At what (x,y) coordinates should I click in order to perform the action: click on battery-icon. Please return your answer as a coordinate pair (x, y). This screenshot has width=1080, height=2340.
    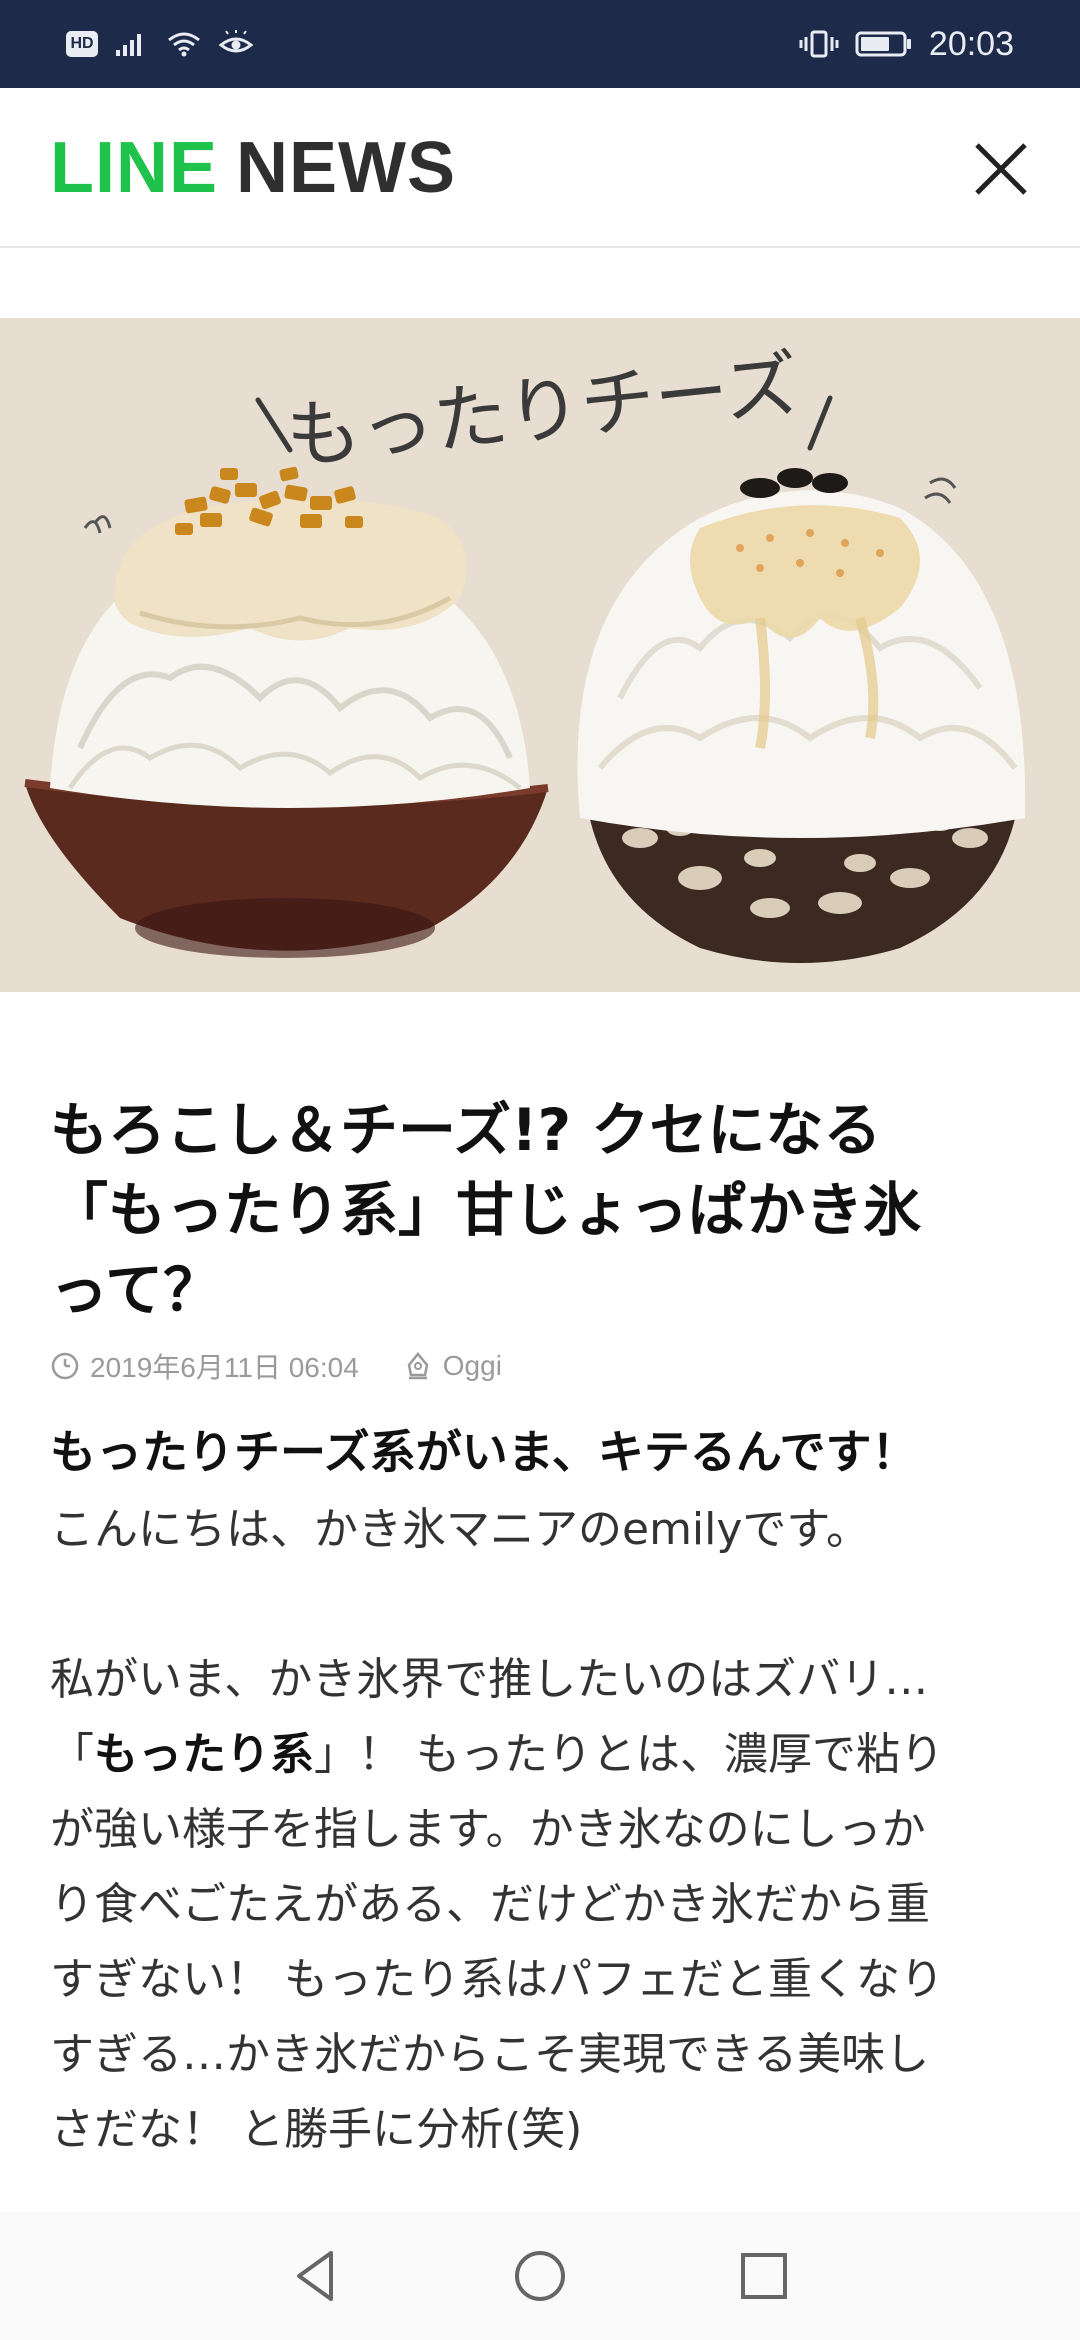
    Looking at the image, I should click on (883, 44).